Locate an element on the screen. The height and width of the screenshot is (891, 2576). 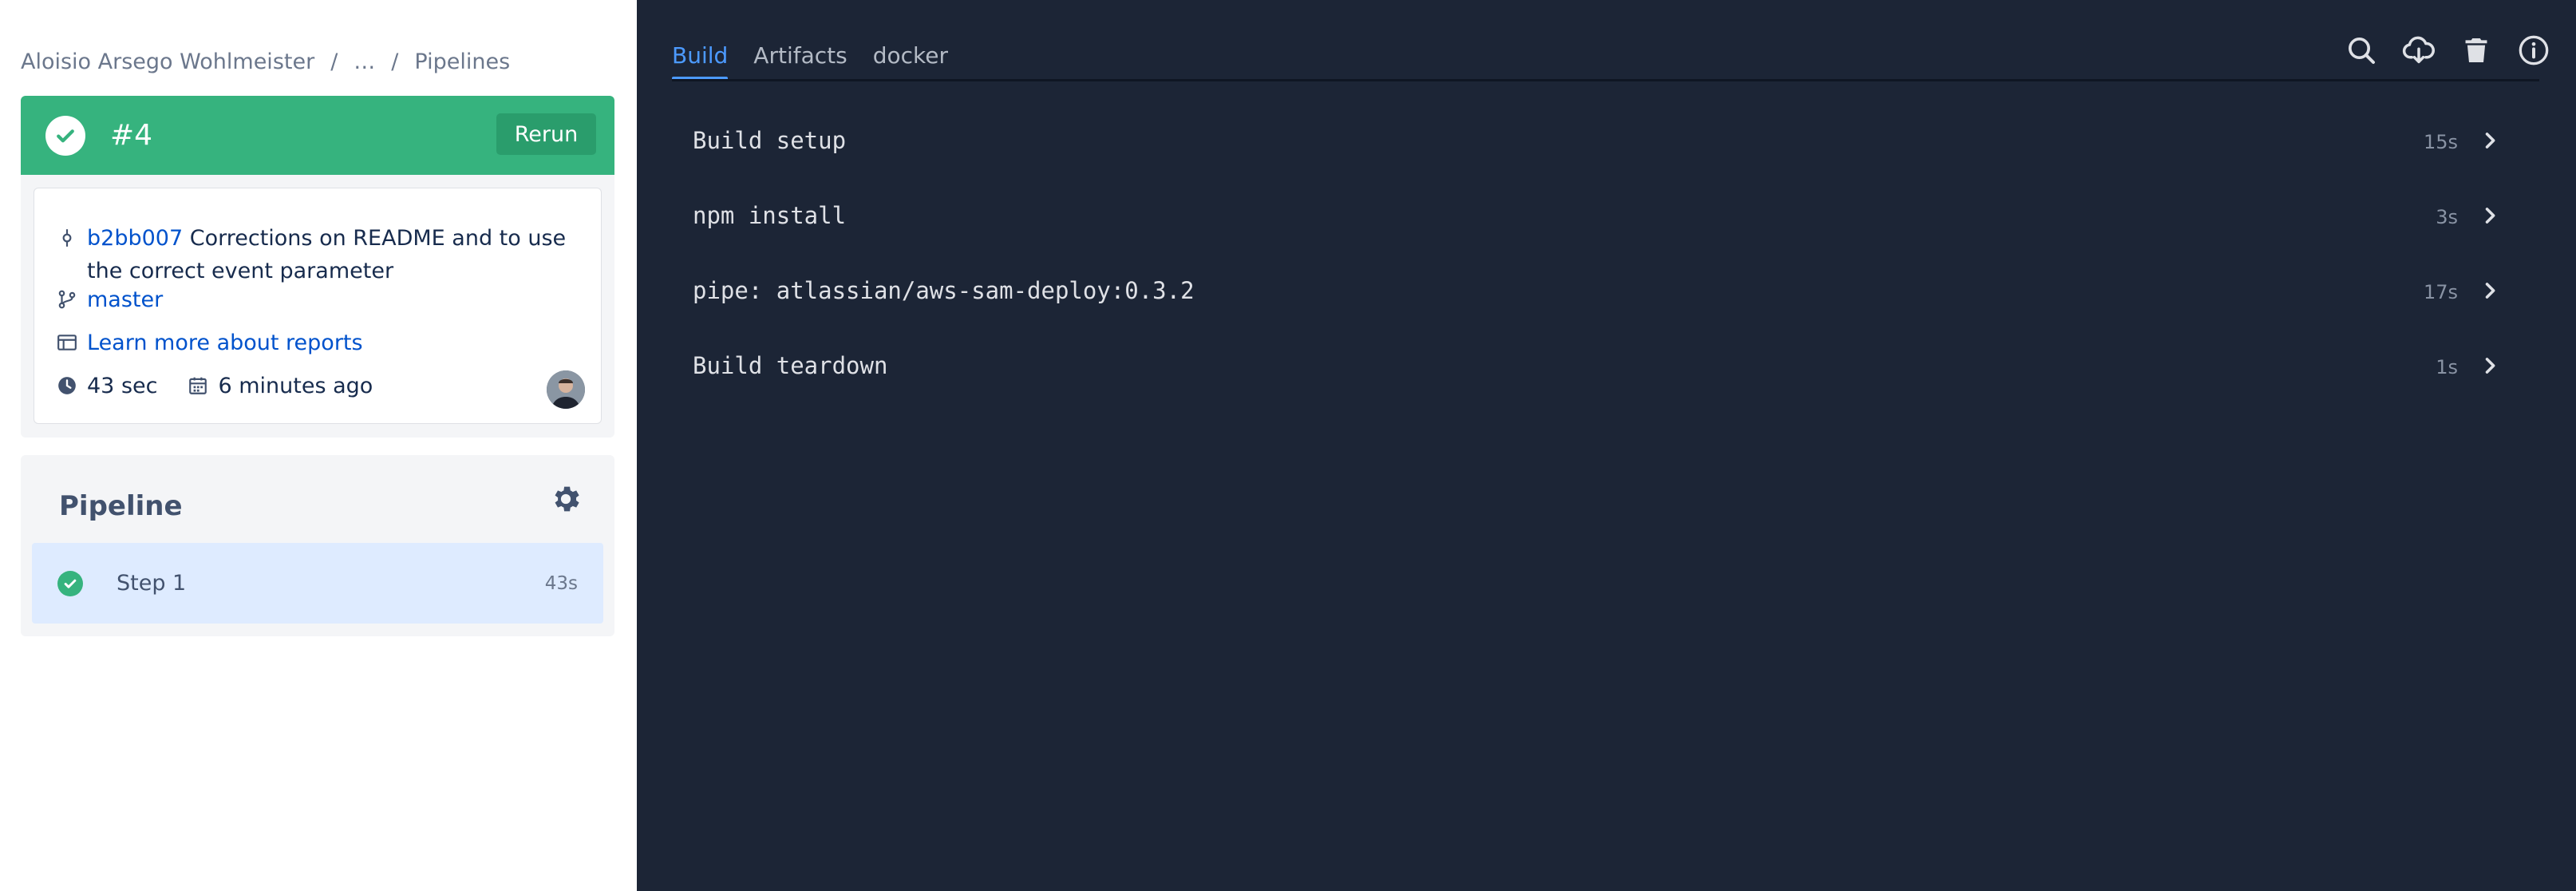
step-duration: 43s is located at coordinates (561, 583).